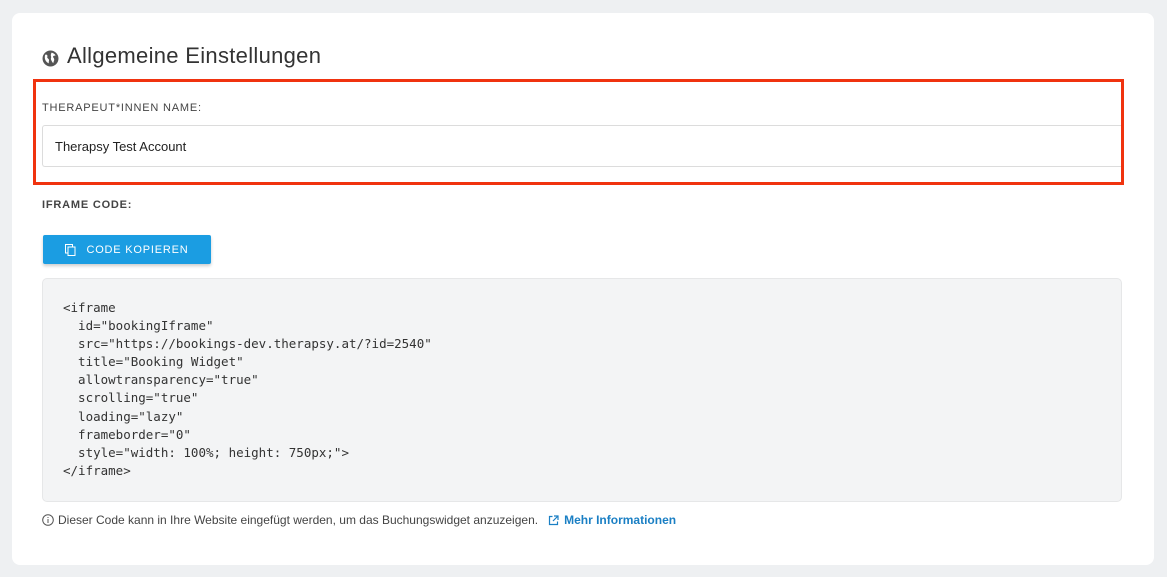 Image resolution: width=1167 pixels, height=577 pixels. What do you see at coordinates (194, 55) in the screenshot?
I see `section-title: Allgemeine Einstellungen` at bounding box center [194, 55].